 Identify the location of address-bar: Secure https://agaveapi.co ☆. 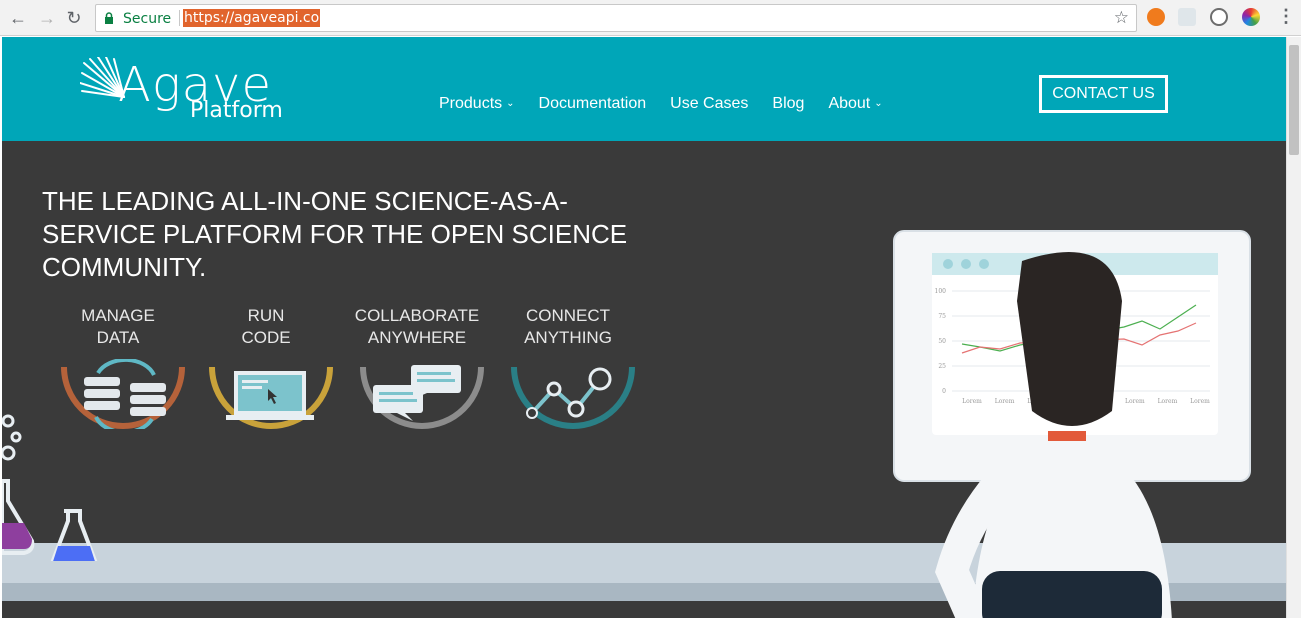
(616, 18).